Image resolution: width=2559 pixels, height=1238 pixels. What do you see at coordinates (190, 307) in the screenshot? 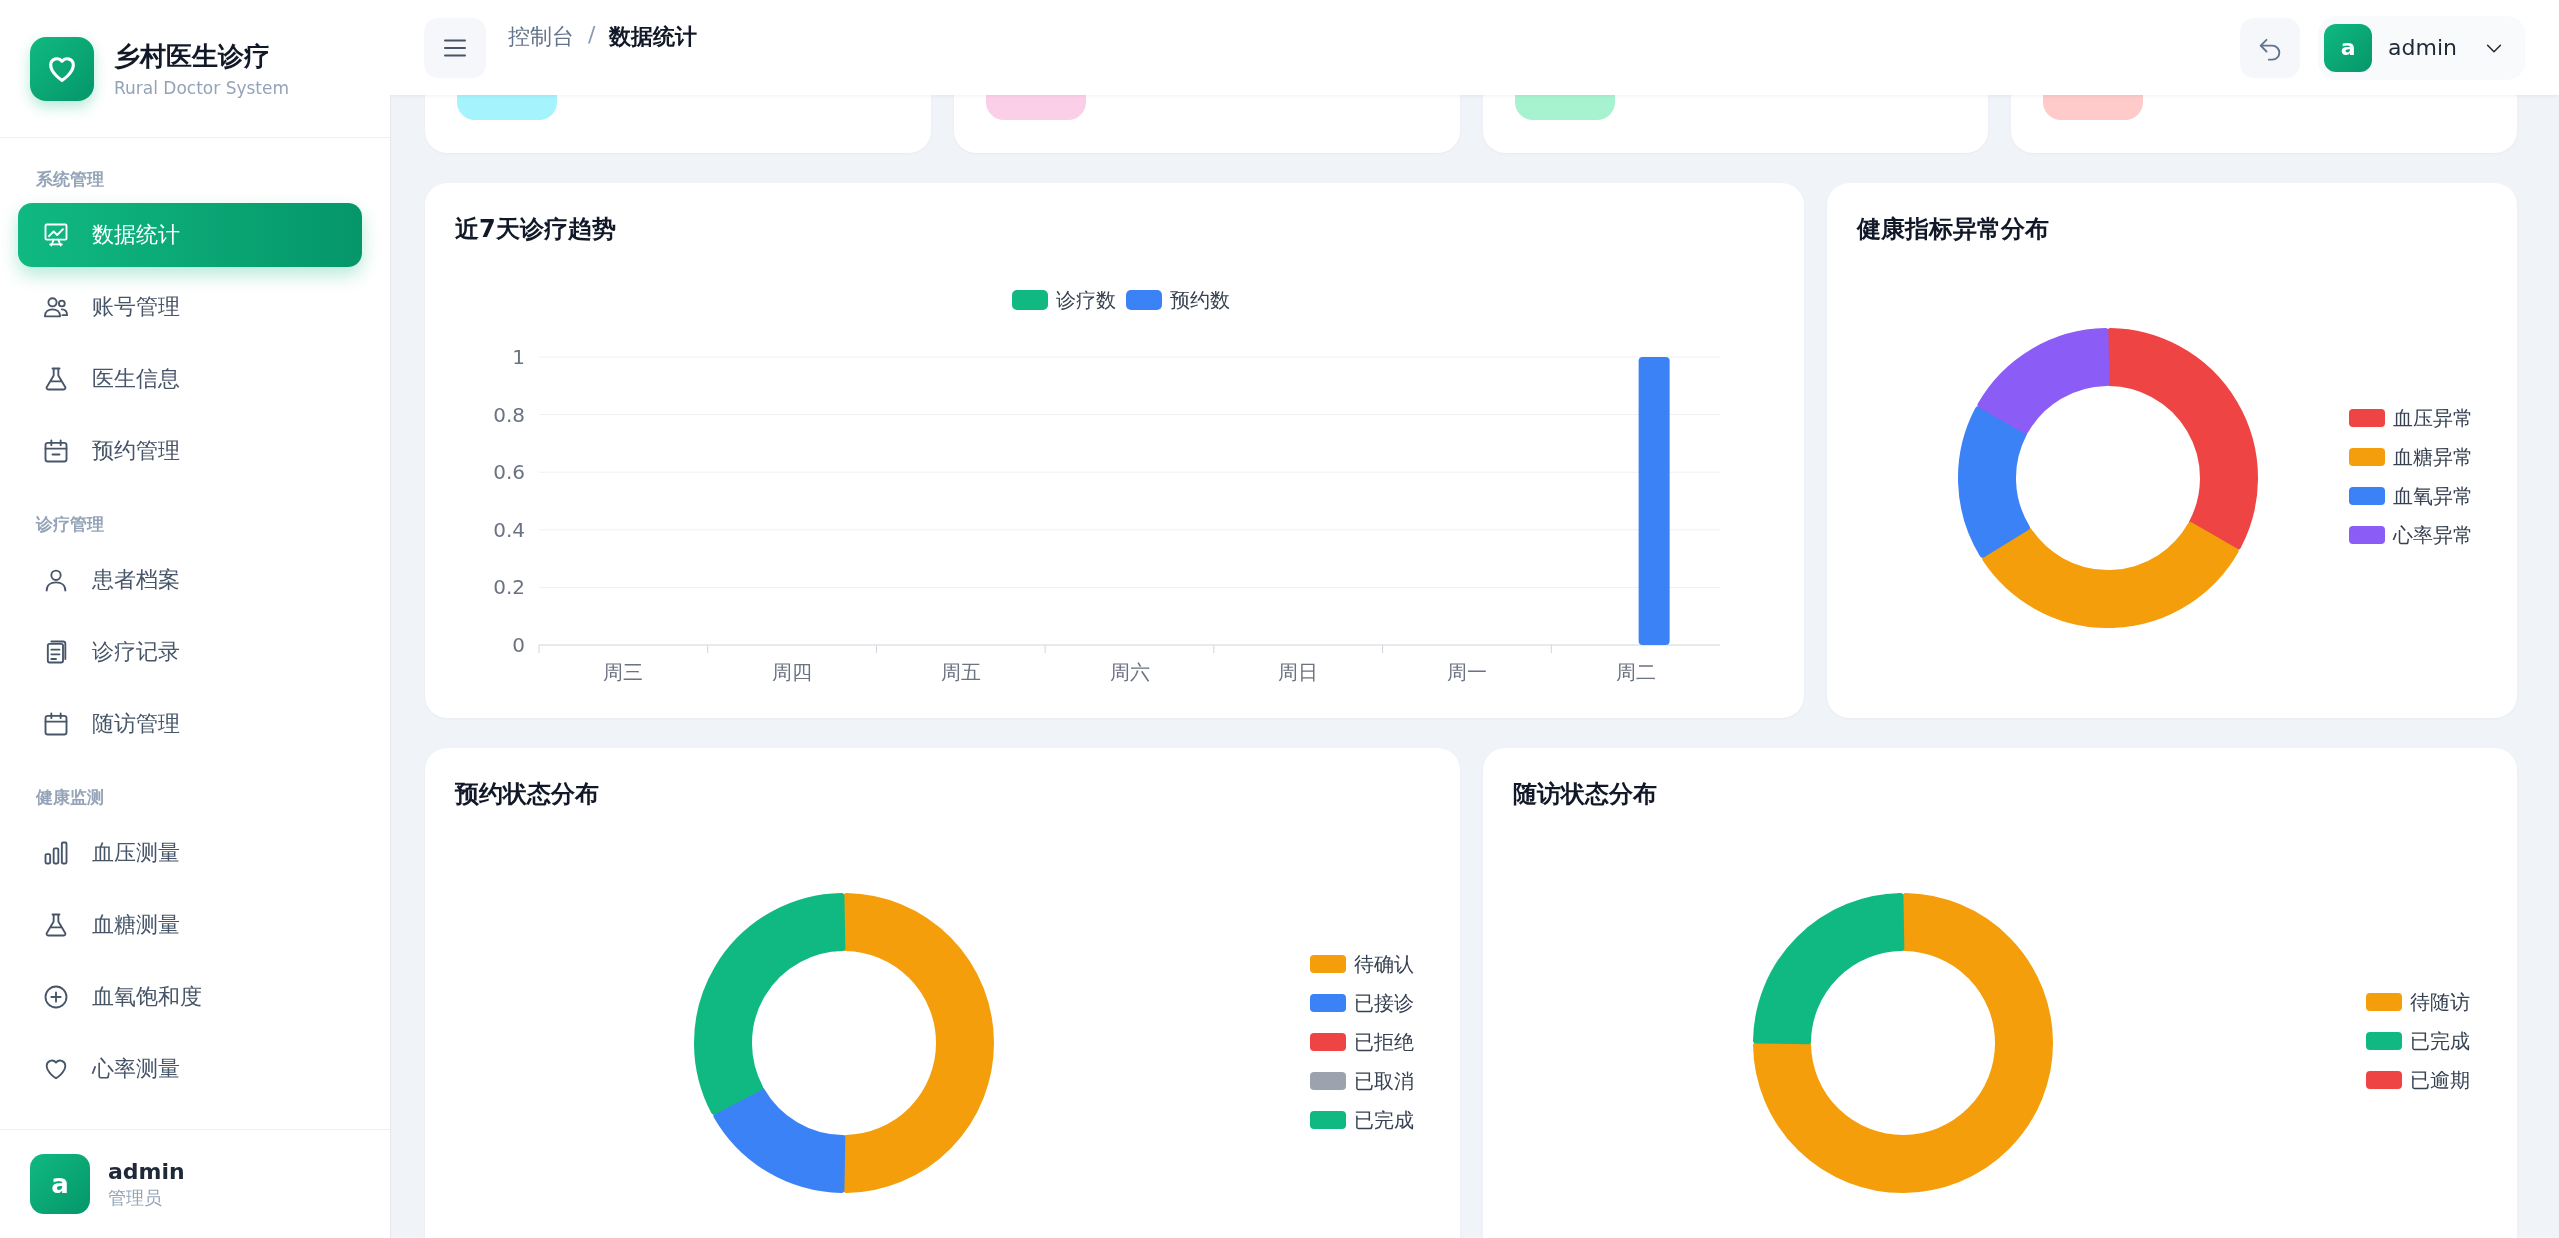
I see `sidebar-item: 账号管理` at bounding box center [190, 307].